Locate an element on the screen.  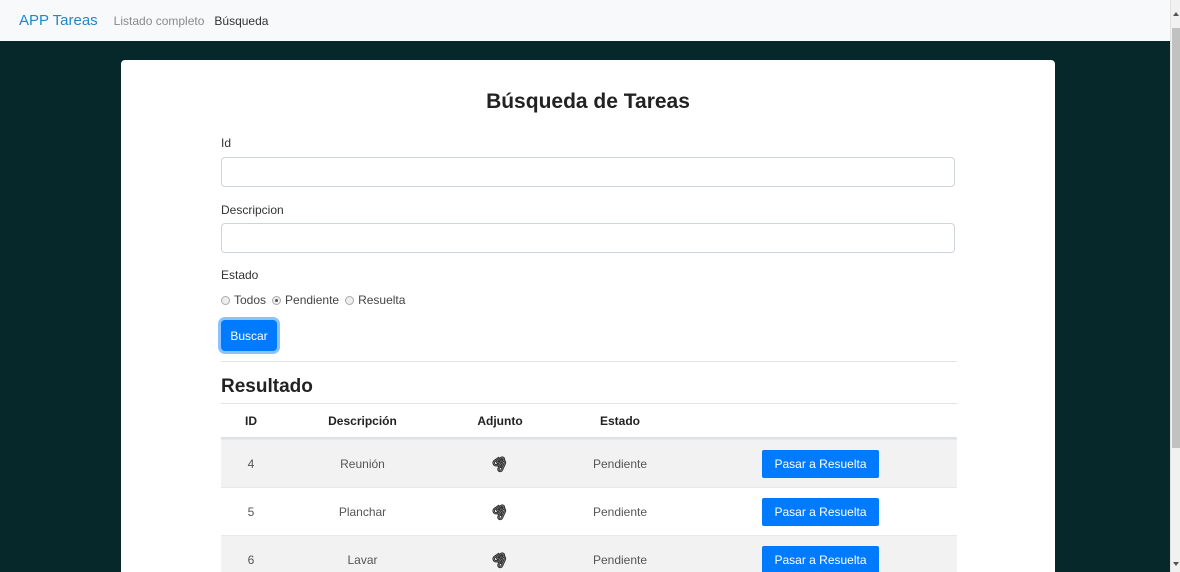
radio-resuelta: Resuelta is located at coordinates (375, 300).